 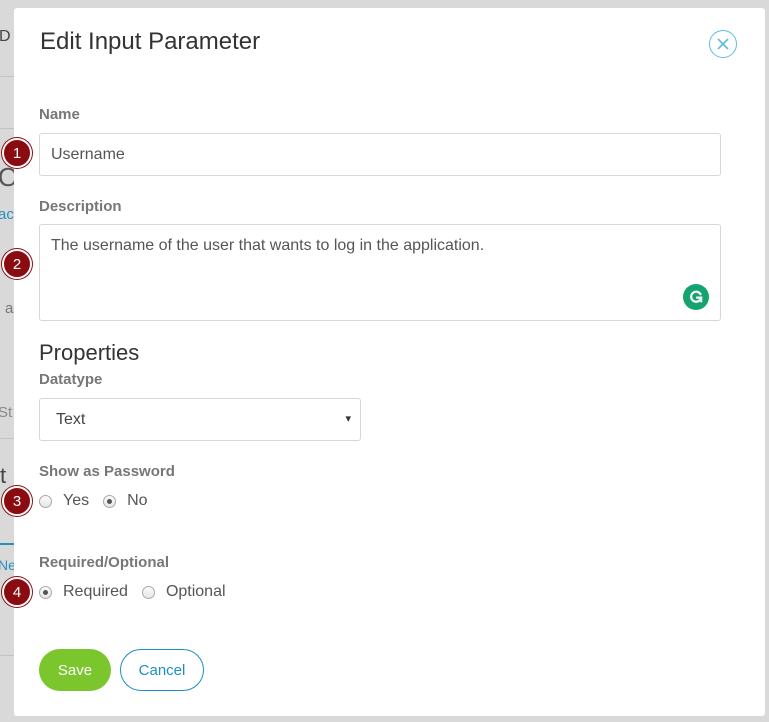 I want to click on annotation-badge: 4, so click(x=17, y=592).